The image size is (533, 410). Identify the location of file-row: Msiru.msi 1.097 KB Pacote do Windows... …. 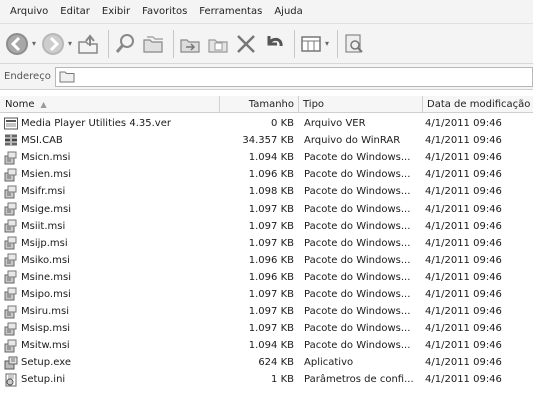
(266, 311).